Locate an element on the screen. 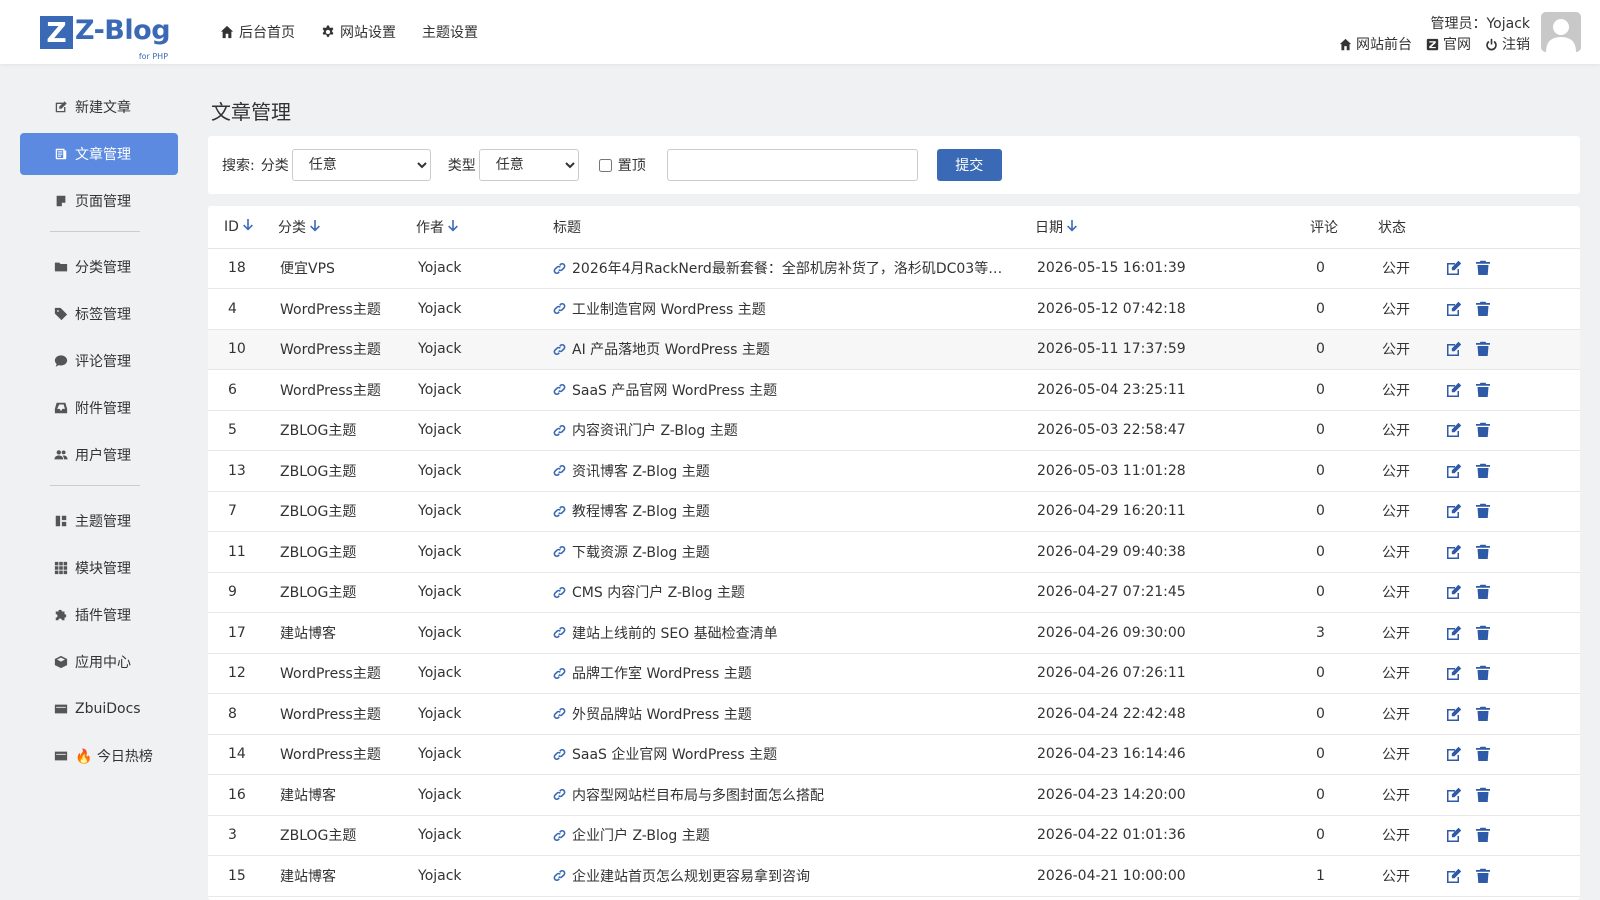  type-select: 任意 is located at coordinates (528, 165).